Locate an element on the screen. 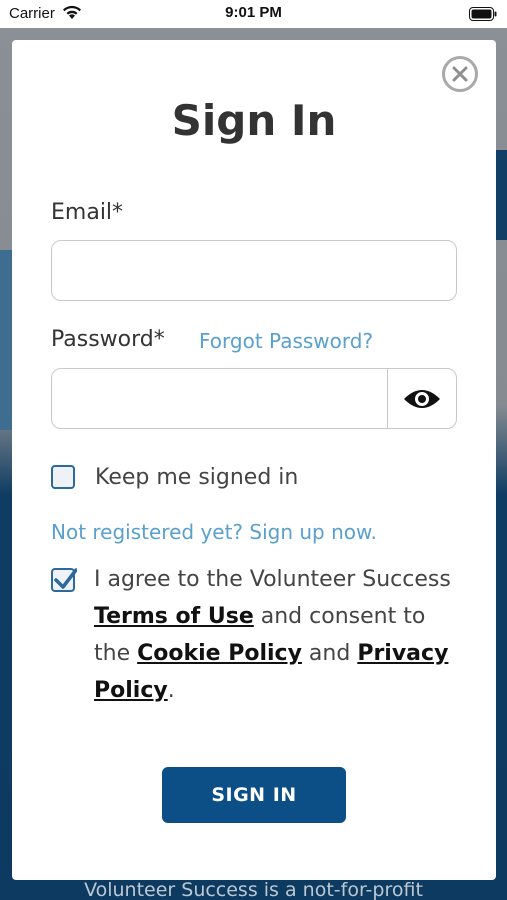  terms-of-use-link: Terms of Use is located at coordinates (174, 616).